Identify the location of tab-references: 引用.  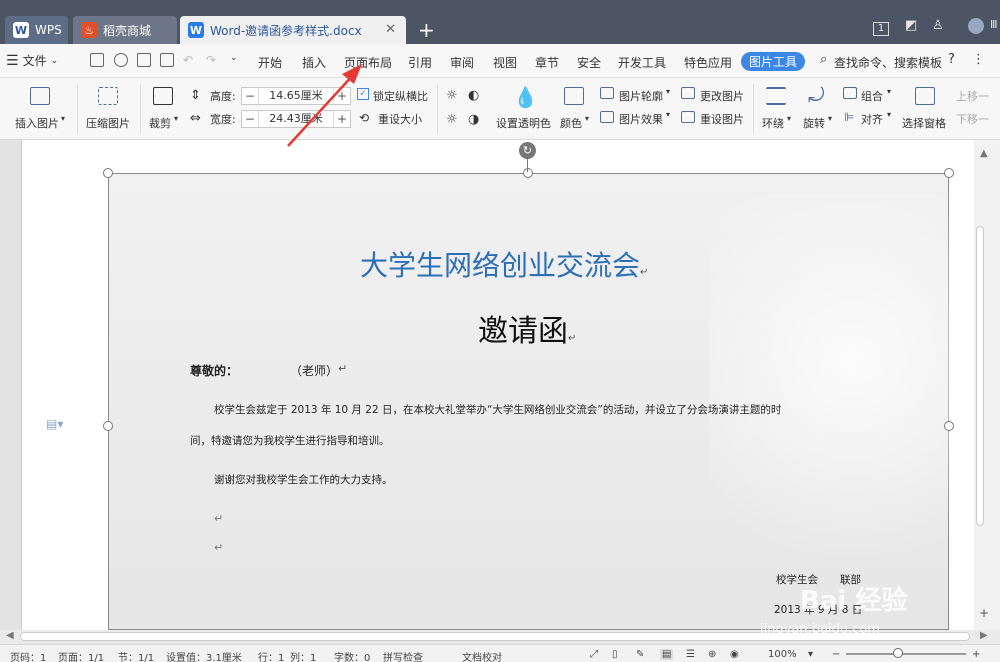
(420, 62).